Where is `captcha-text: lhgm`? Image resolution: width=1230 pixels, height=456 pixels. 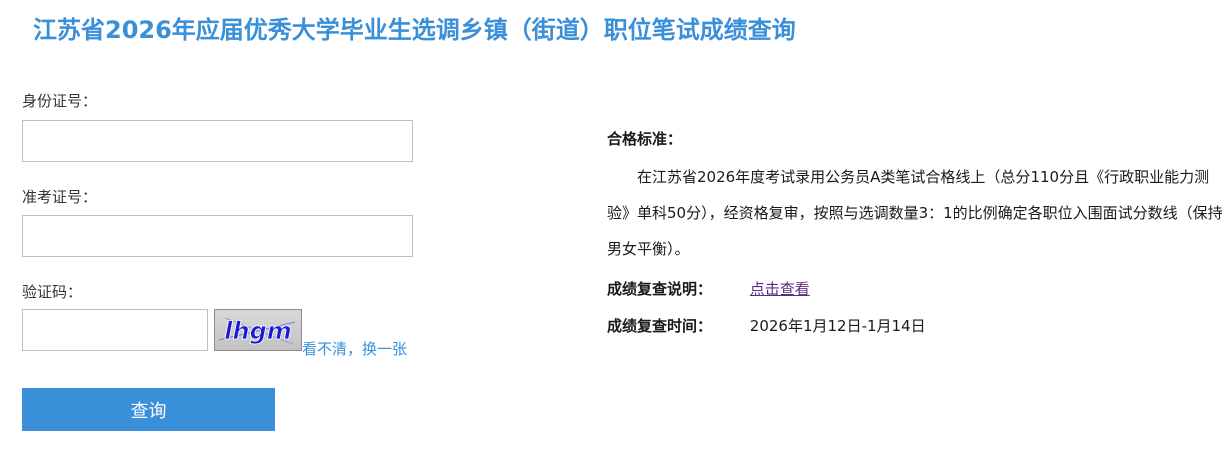 captcha-text: lhgm is located at coordinates (258, 331).